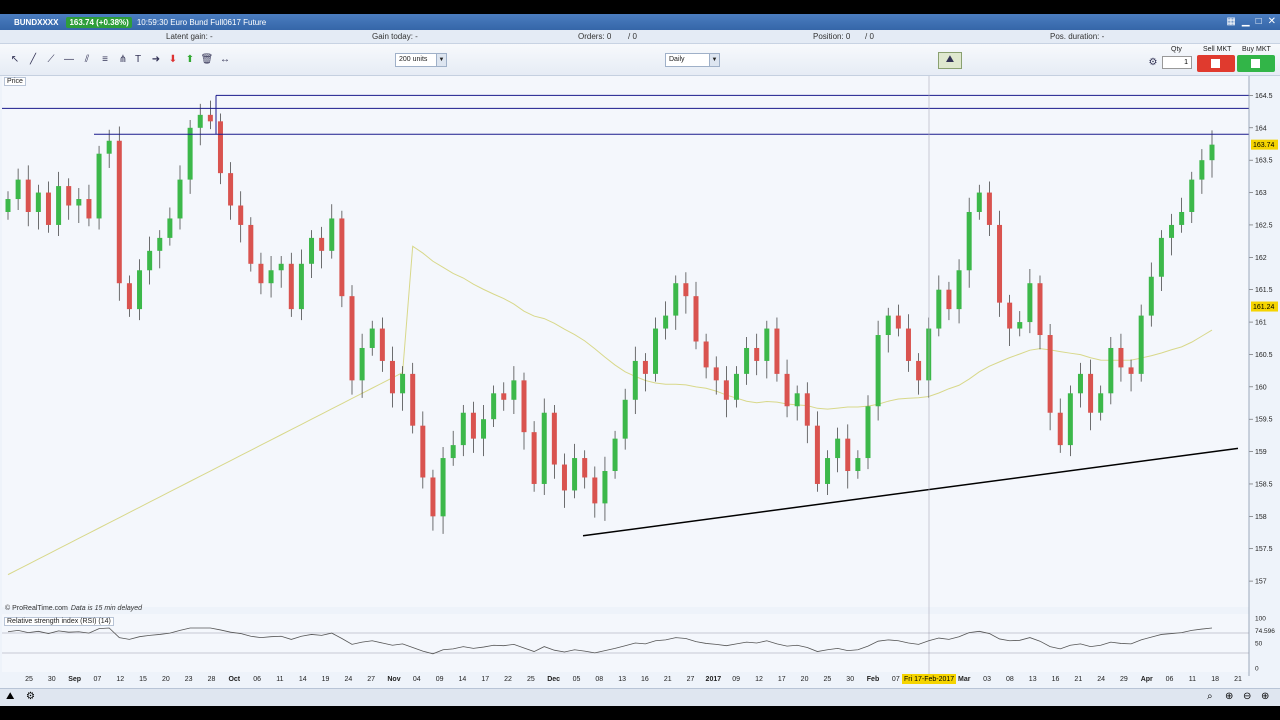 Image resolution: width=1280 pixels, height=720 pixels. What do you see at coordinates (1261, 582) in the screenshot?
I see `price-tick-label: 157` at bounding box center [1261, 582].